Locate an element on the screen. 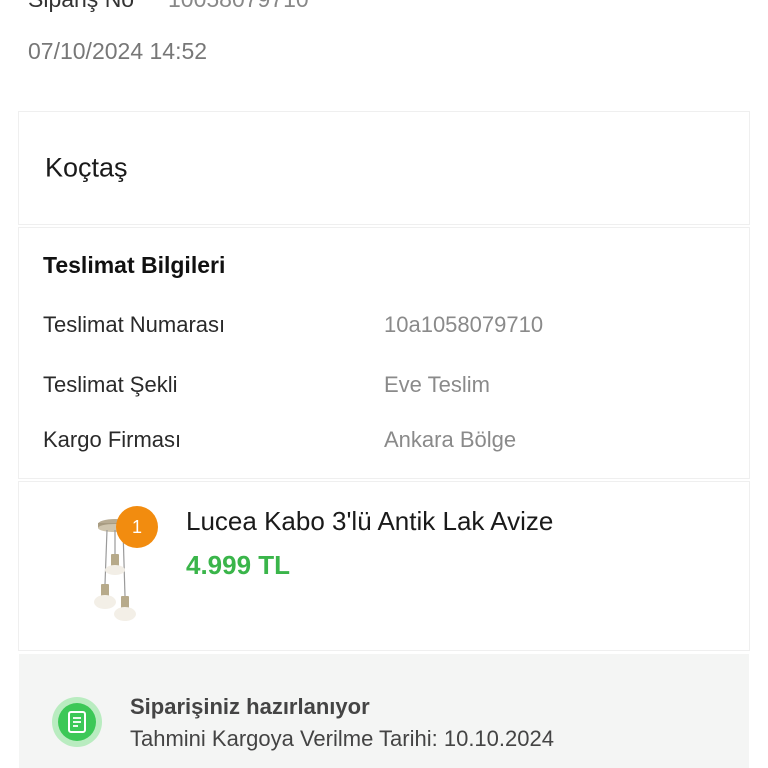  order-date: 07/10/2024 14:52 is located at coordinates (118, 51).